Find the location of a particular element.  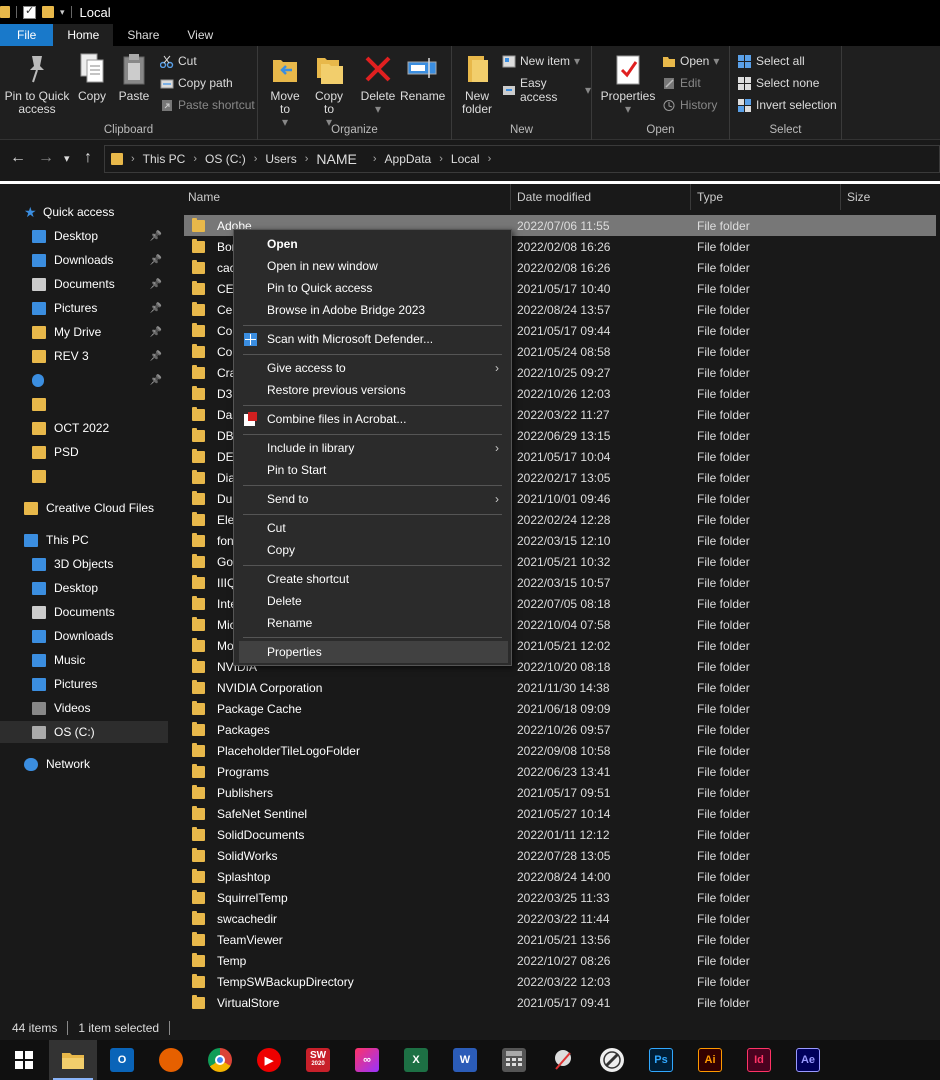

nav-this-pc-item: Downloads is located at coordinates (84, 636).